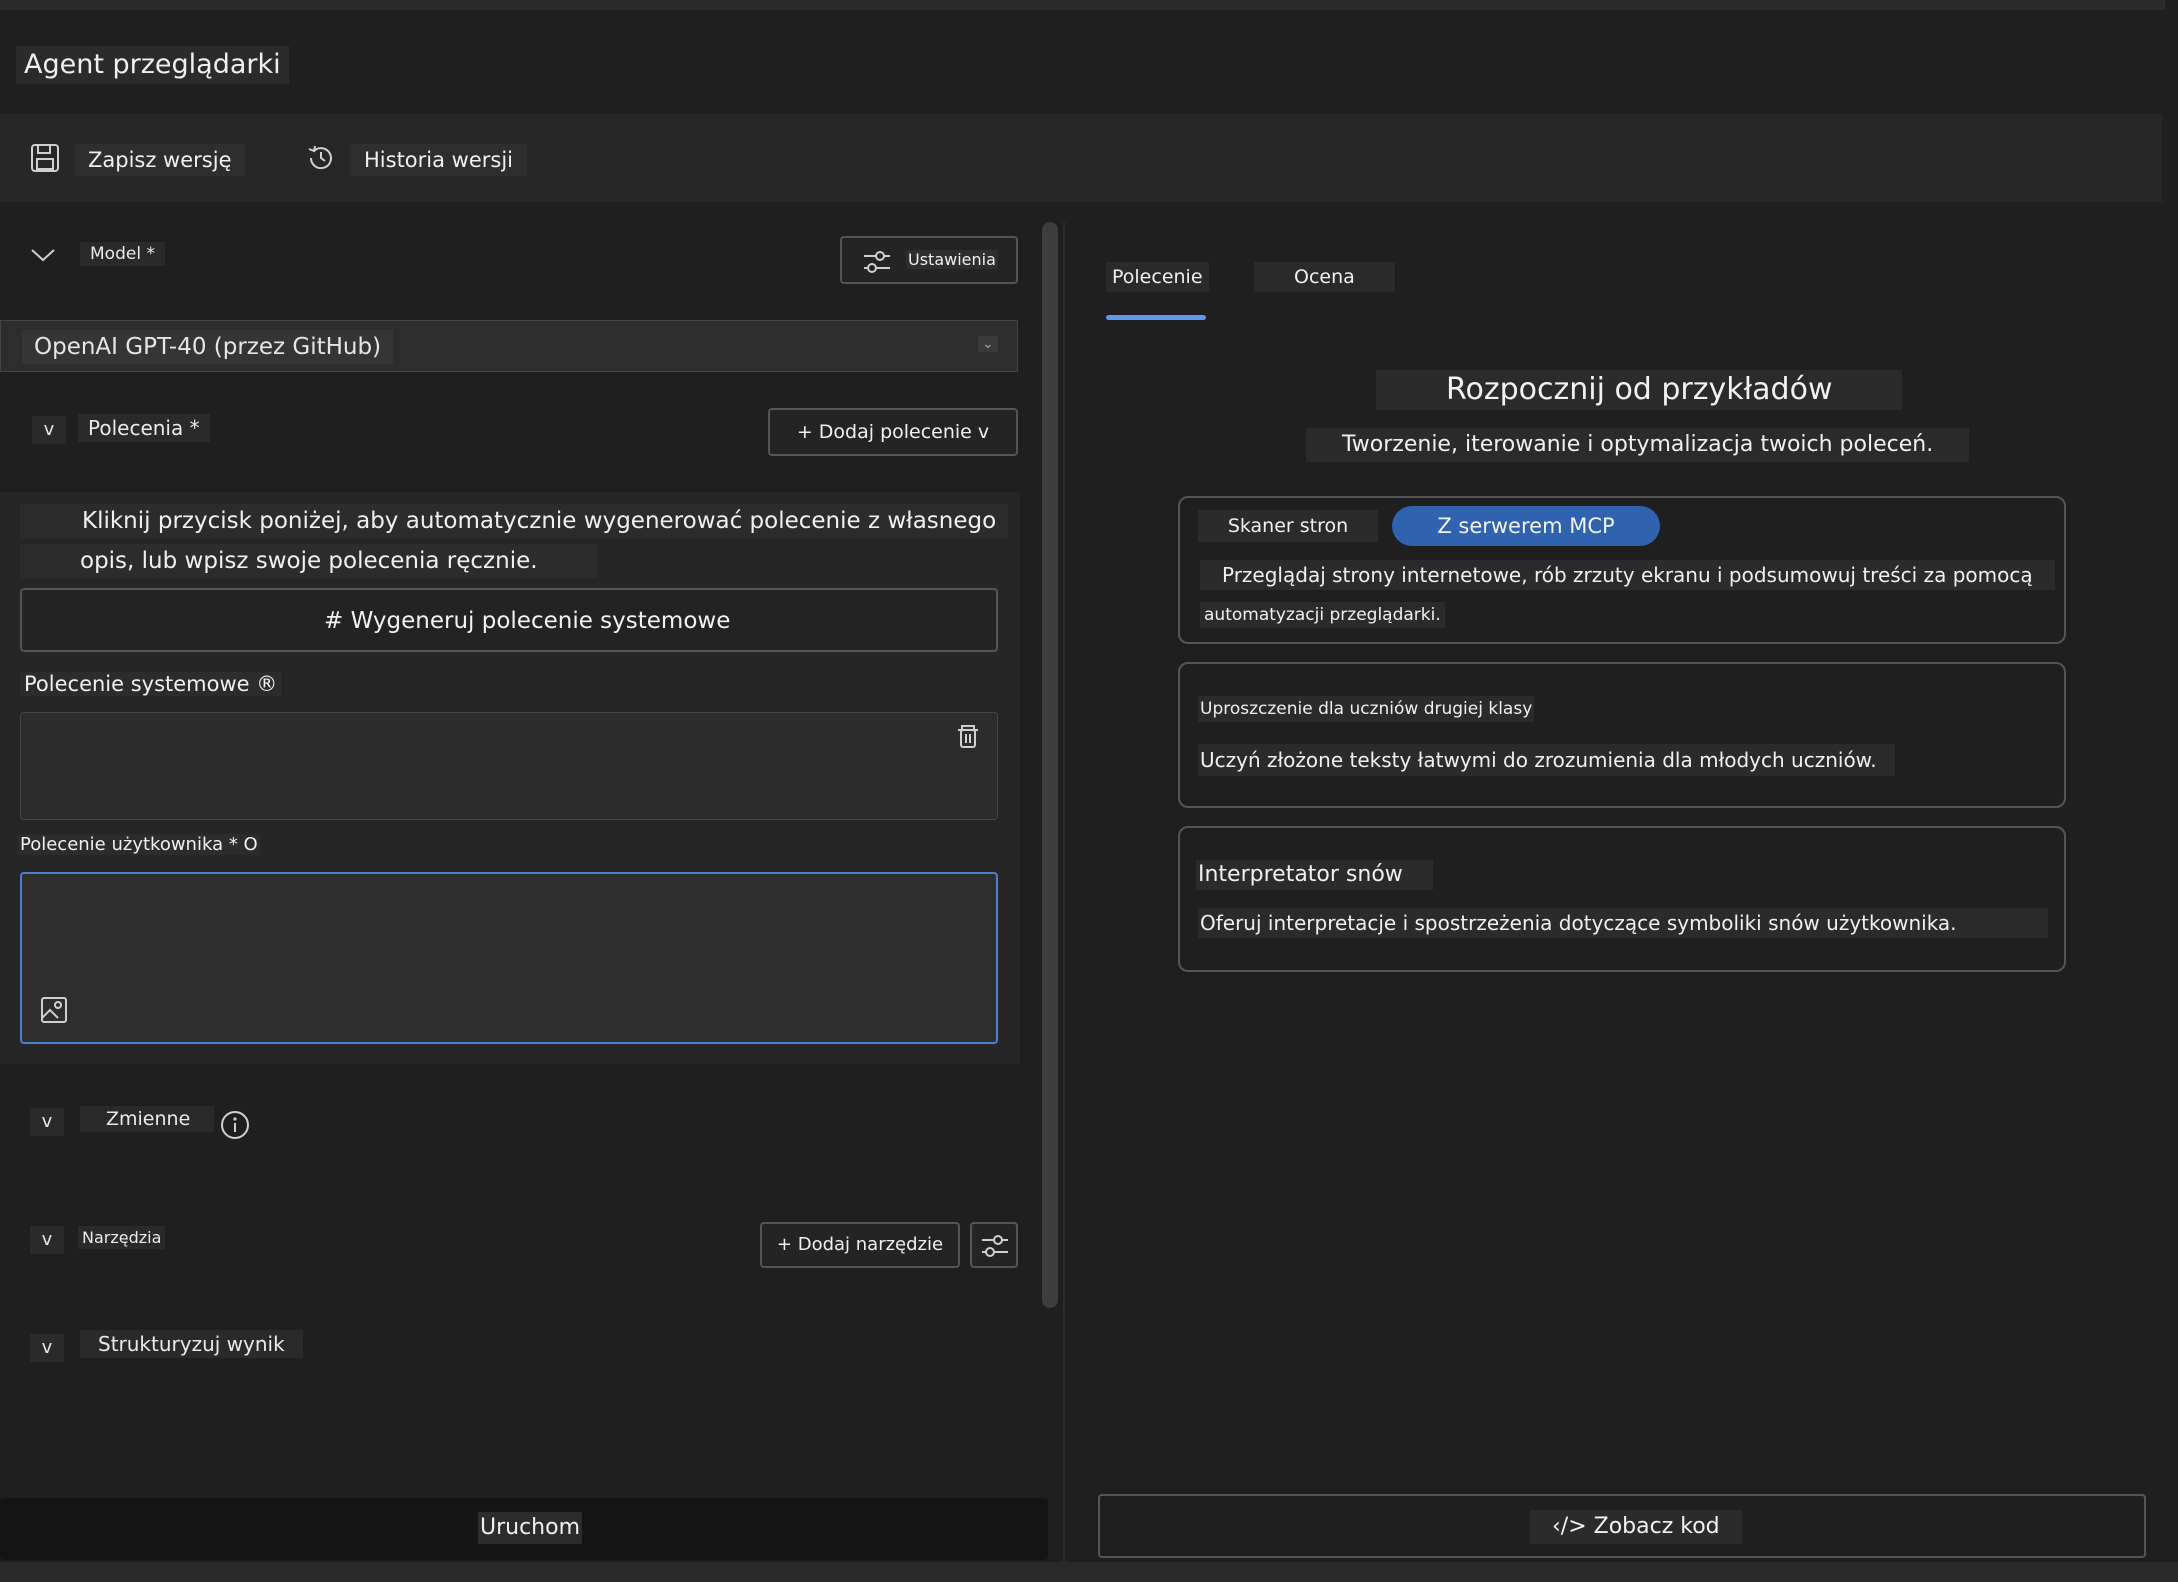 The width and height of the screenshot is (2178, 1582). I want to click on chevron-down-icon, so click(43, 256).